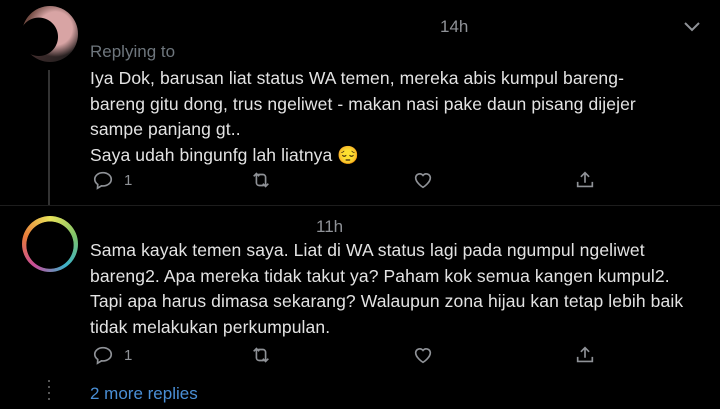 This screenshot has width=720, height=409. Describe the element at coordinates (144, 394) in the screenshot. I see `more-replies-link: 2 more replies` at that location.